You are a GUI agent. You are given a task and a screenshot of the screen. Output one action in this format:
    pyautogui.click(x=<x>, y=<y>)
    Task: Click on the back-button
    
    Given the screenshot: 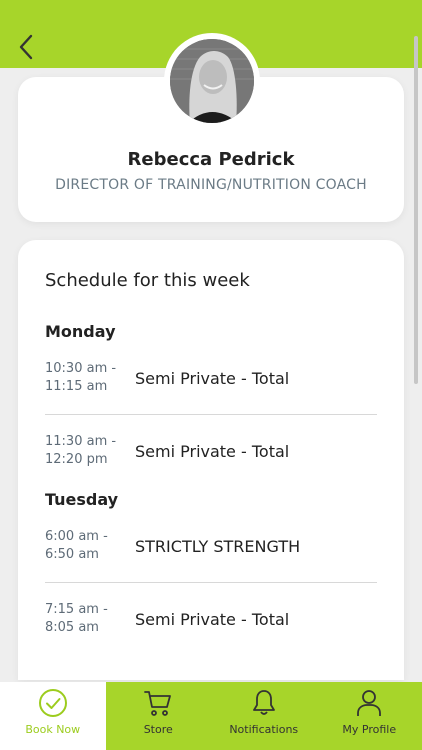 What is the action you would take?
    pyautogui.click(x=26, y=47)
    